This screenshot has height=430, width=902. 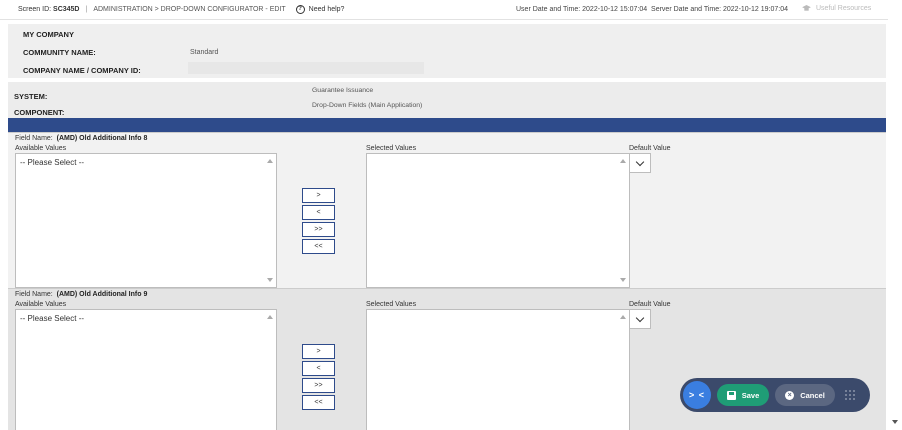 I want to click on community-name-value: Standard, so click(x=204, y=52).